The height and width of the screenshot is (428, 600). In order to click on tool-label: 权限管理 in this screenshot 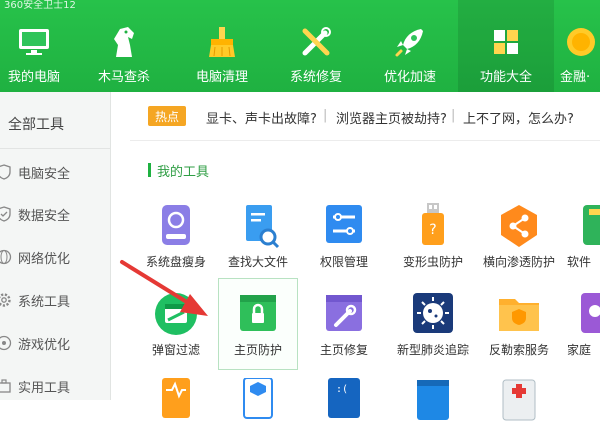, I will do `click(343, 262)`.